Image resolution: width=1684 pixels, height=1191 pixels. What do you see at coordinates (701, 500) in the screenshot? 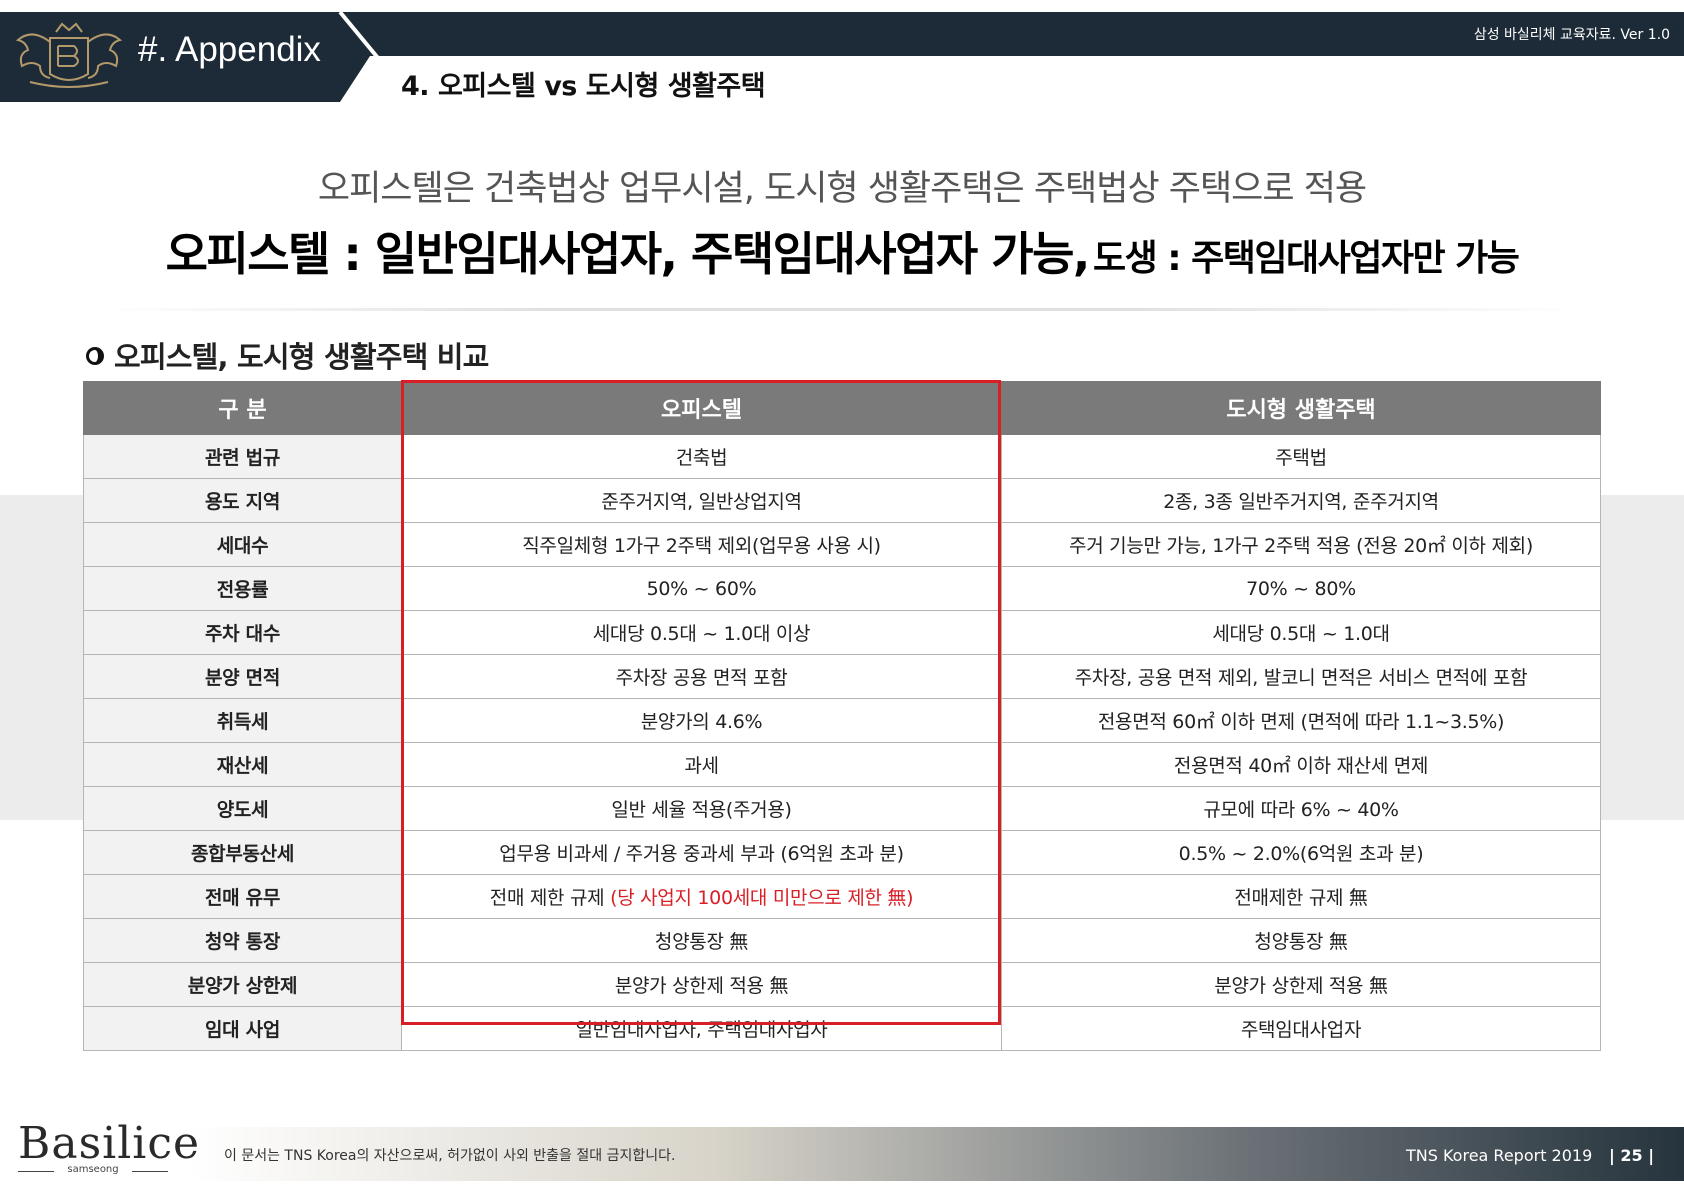
I see `officetel-cell: 준주거지역, 일반상업지역` at bounding box center [701, 500].